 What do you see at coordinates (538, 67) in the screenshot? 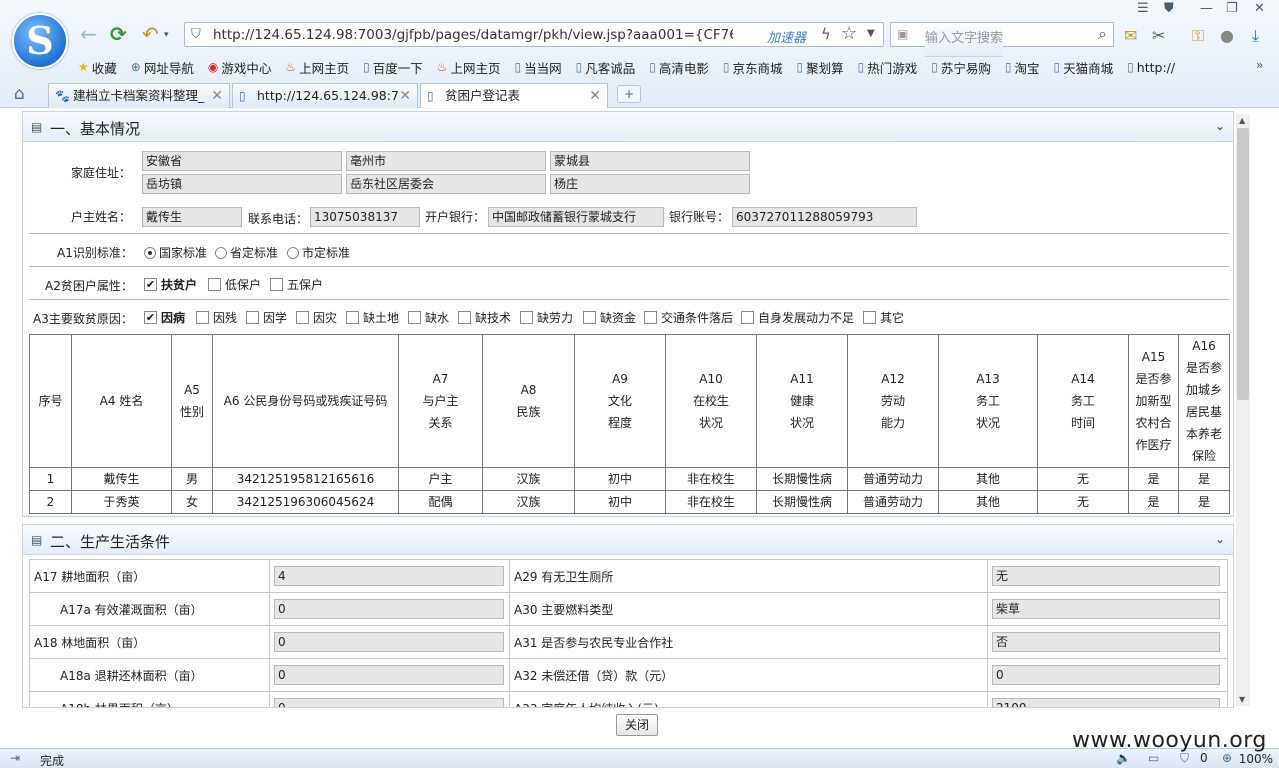
I see `bookmark-item: ▯ 当当网` at bounding box center [538, 67].